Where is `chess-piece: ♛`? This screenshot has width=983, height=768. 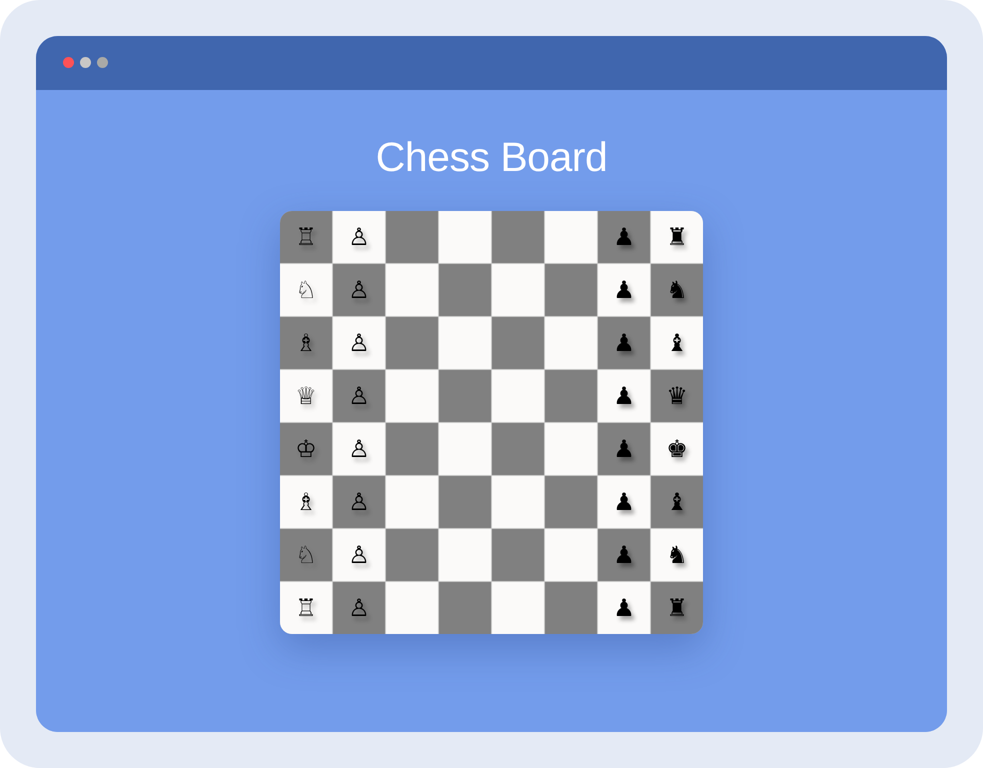
chess-piece: ♛ is located at coordinates (677, 396).